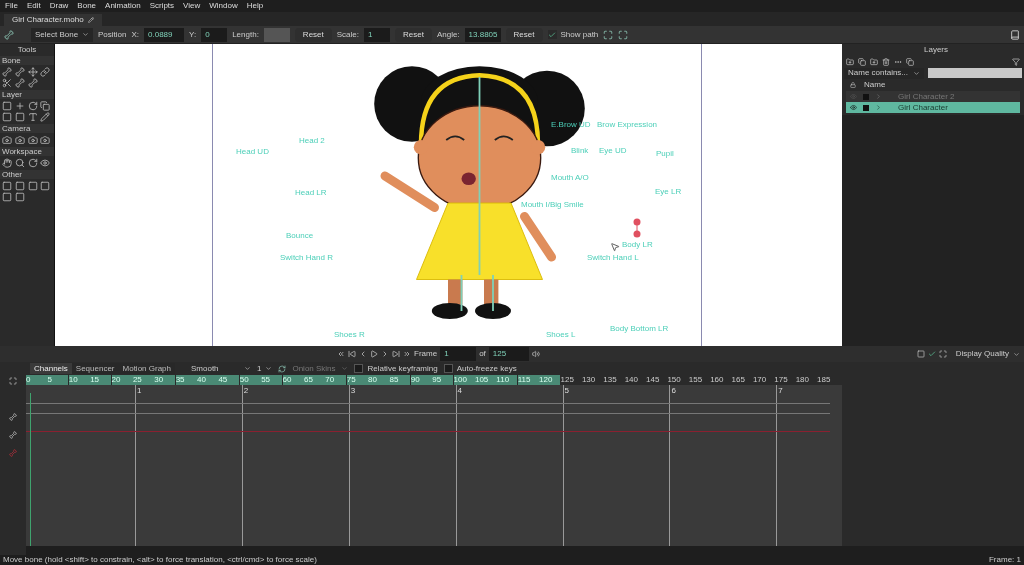 This screenshot has height=565, width=1024. Describe the element at coordinates (1016, 61) in the screenshot. I see `filter-icon` at that location.